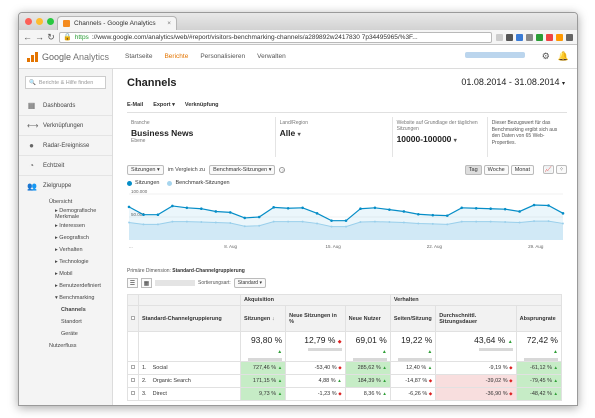  Describe the element at coordinates (143, 183) in the screenshot. I see `legend-sitzungen: Sitzungen` at that location.